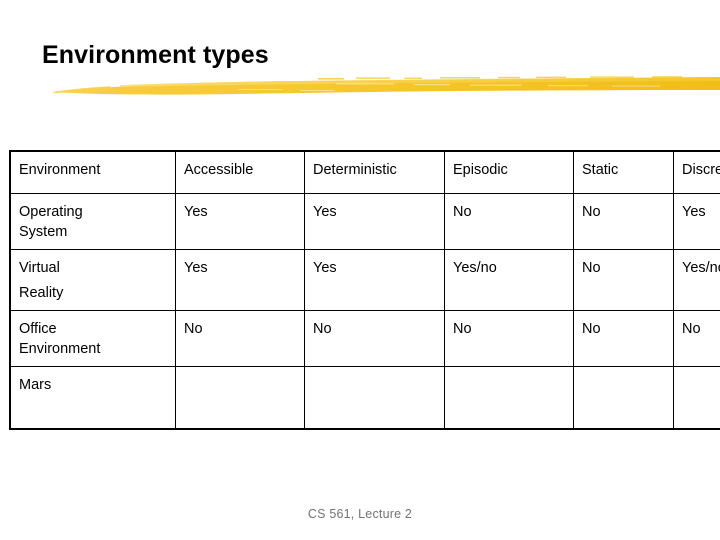  Describe the element at coordinates (93, 338) in the screenshot. I see `row-label-office-environment: Office Environment` at that location.